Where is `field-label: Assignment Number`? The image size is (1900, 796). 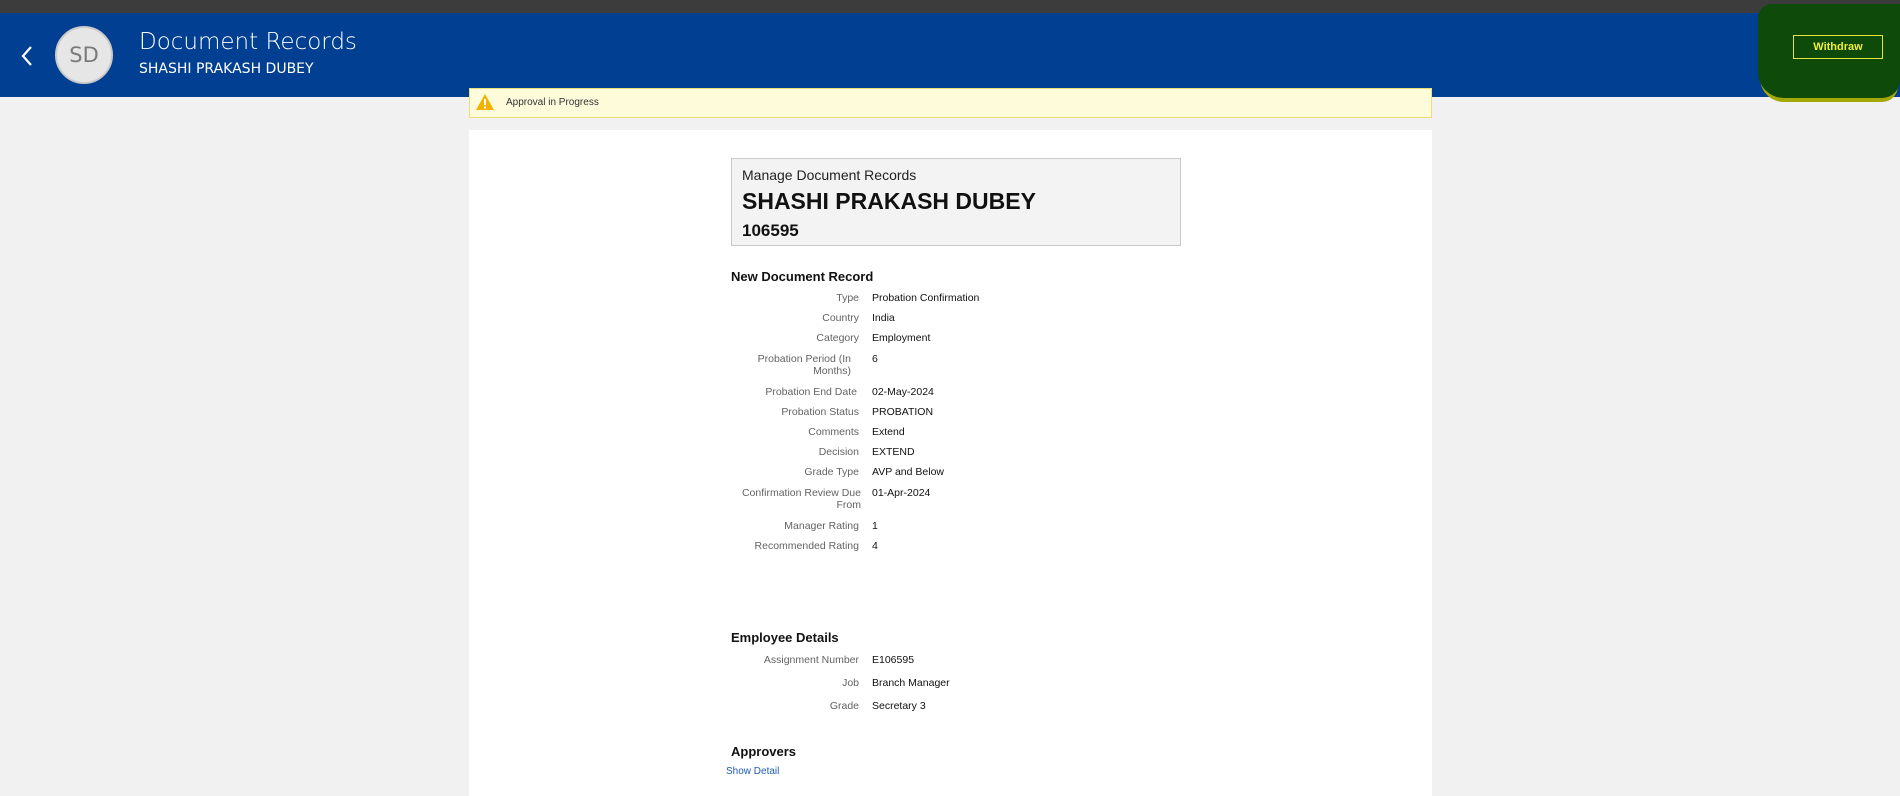 field-label: Assignment Number is located at coordinates (811, 660).